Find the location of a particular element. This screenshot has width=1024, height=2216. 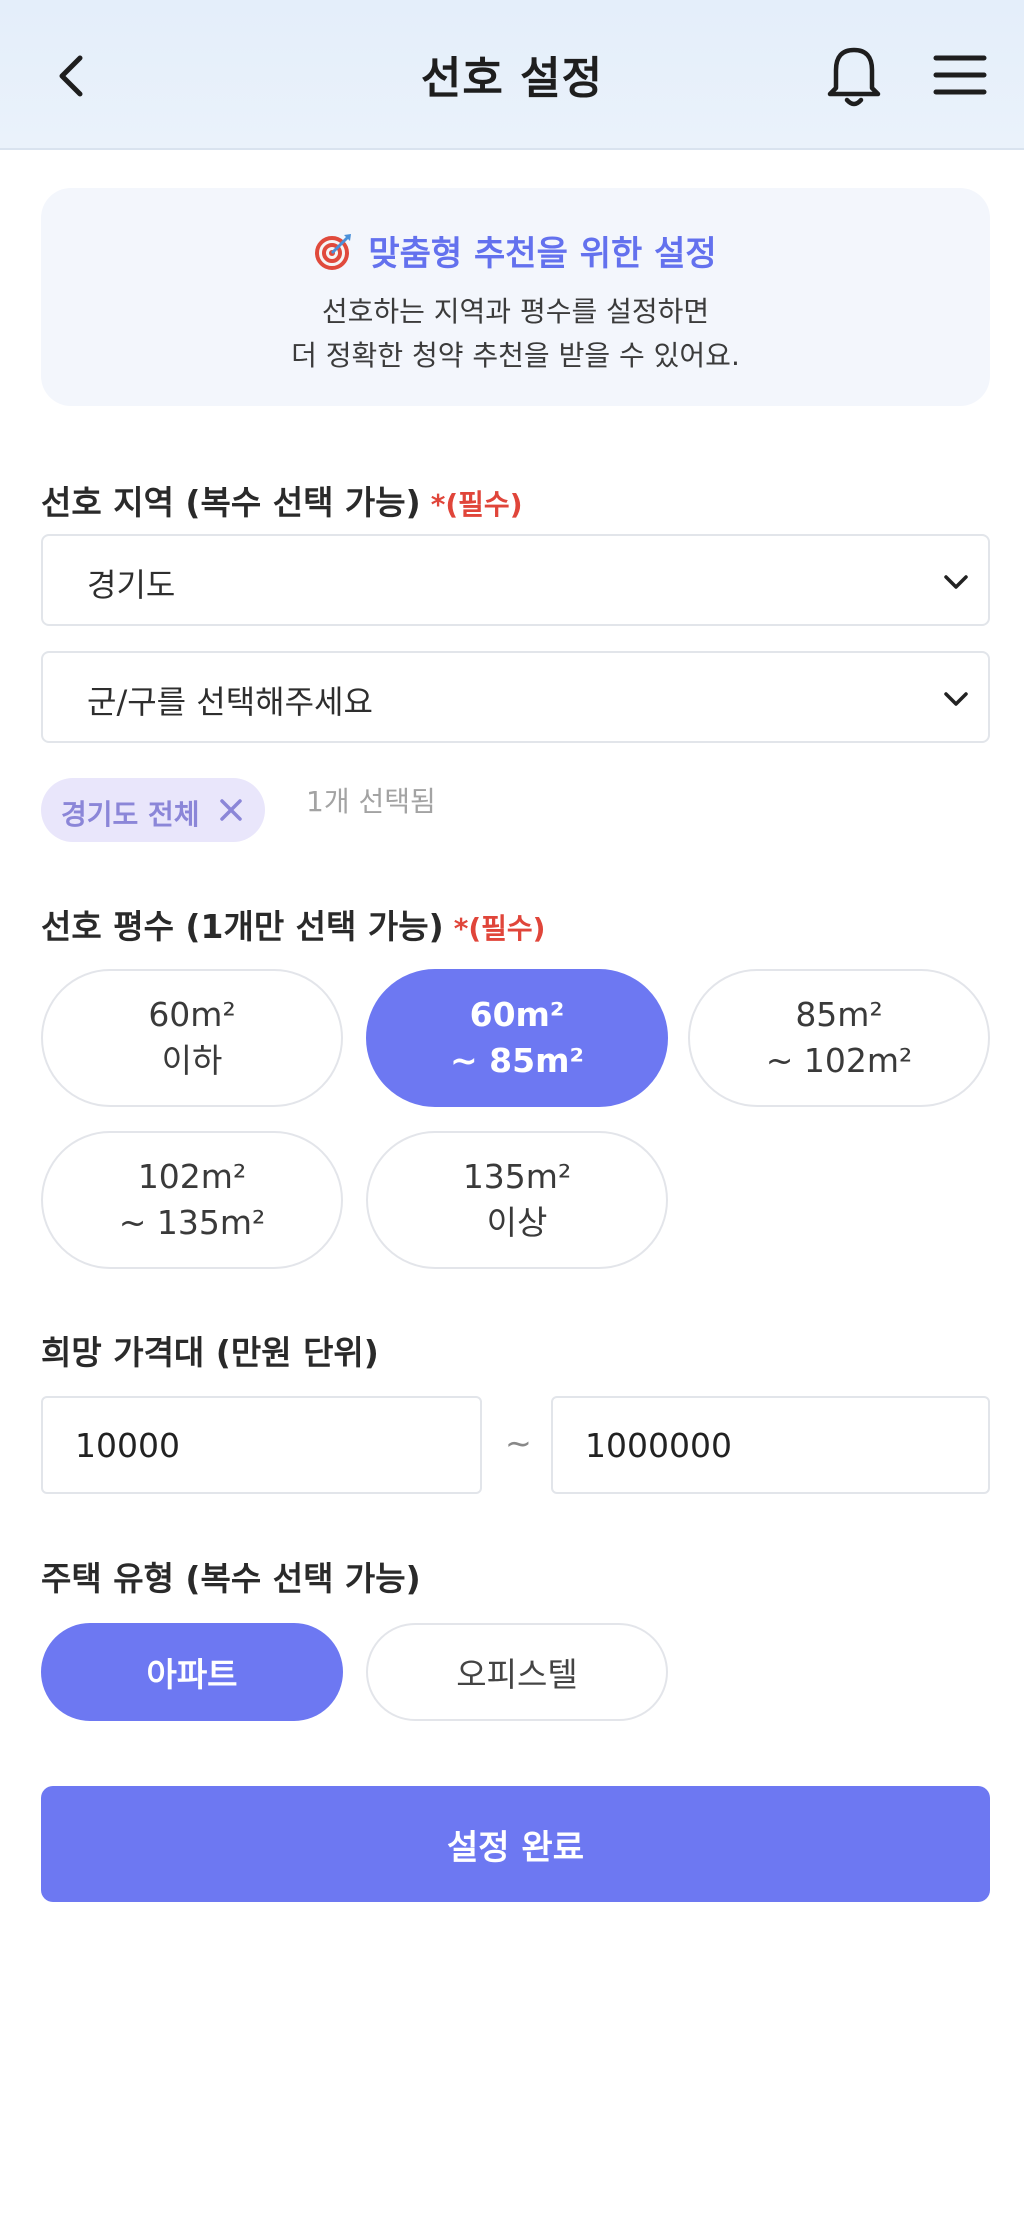

submit-button-label: 설정 완료 is located at coordinates (515, 1847).